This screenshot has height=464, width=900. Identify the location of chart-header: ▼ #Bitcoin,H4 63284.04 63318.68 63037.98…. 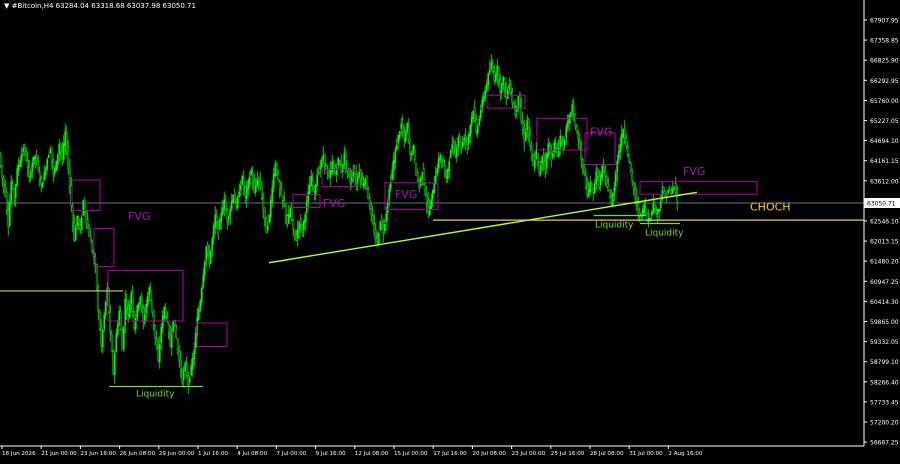
(100, 6).